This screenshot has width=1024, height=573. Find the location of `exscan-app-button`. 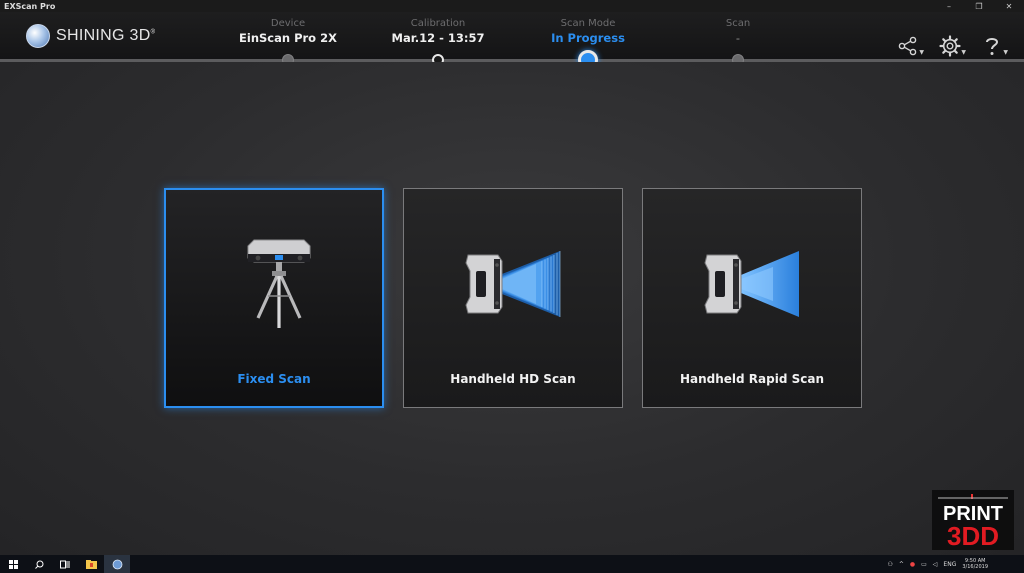

exscan-app-button is located at coordinates (117, 564).